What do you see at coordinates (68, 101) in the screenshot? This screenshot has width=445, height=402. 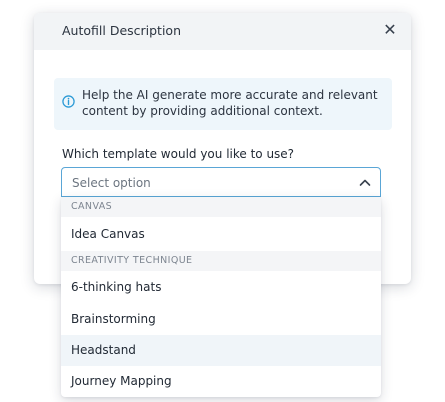 I see `info-icon` at bounding box center [68, 101].